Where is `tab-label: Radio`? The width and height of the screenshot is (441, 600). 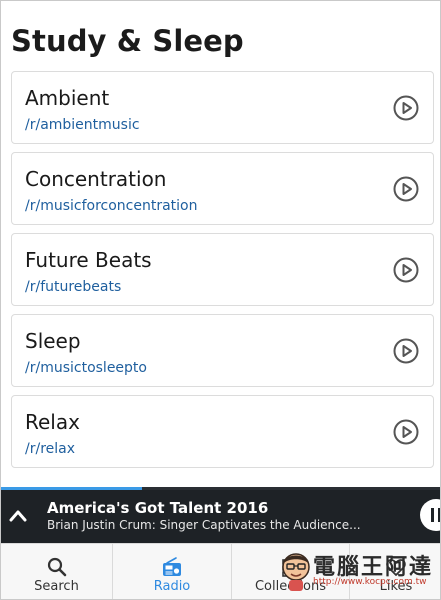 tab-label: Radio is located at coordinates (172, 586).